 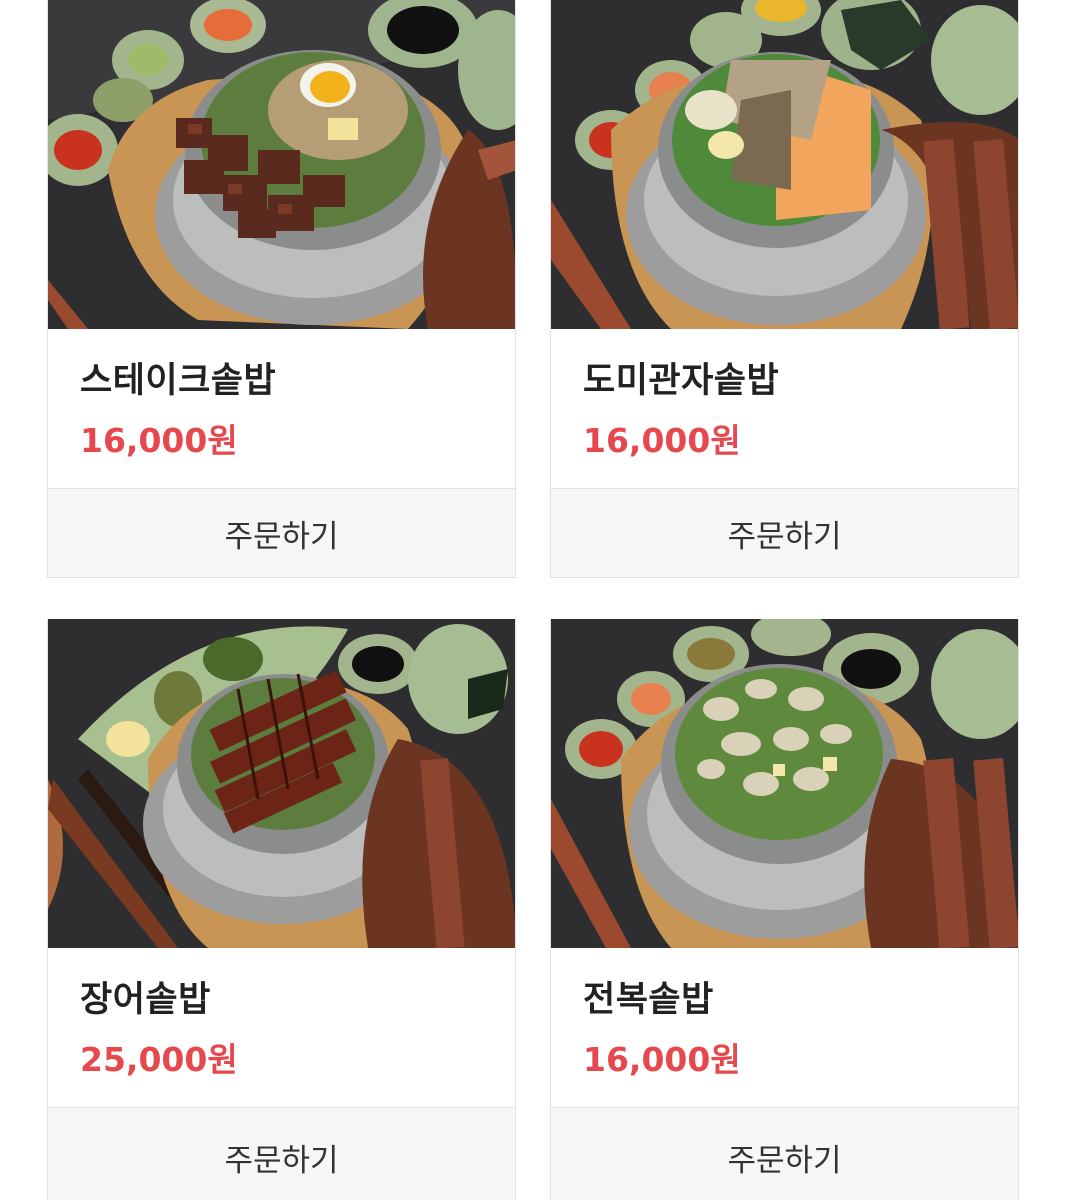 I want to click on menu-item-name: 전복솥밥, so click(x=648, y=1000).